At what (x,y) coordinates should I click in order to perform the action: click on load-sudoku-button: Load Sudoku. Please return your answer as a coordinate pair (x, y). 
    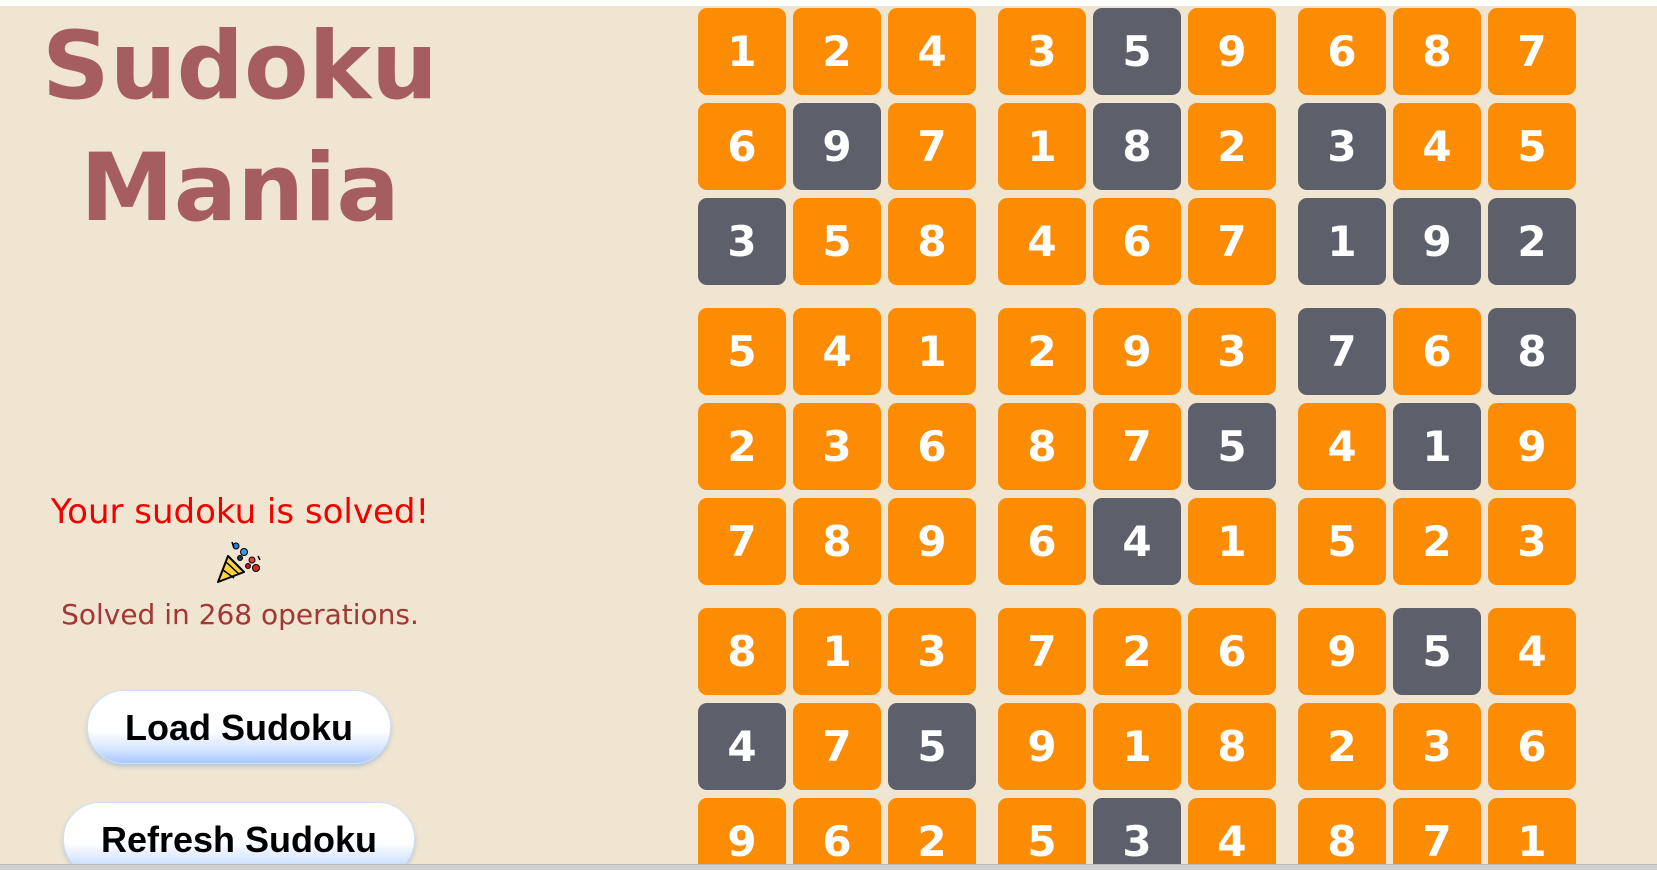
    Looking at the image, I should click on (239, 727).